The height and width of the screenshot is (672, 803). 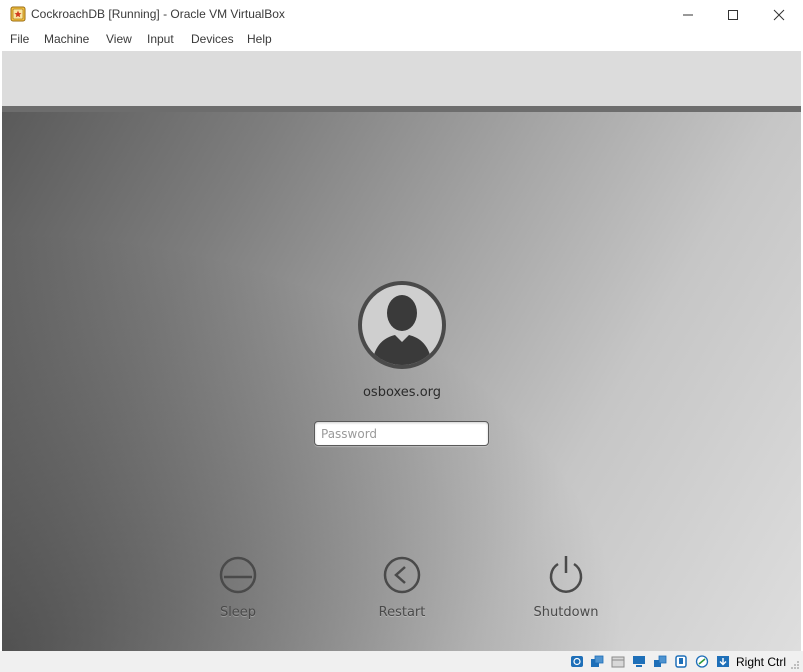 What do you see at coordinates (259, 39) in the screenshot?
I see `menu-help: Help` at bounding box center [259, 39].